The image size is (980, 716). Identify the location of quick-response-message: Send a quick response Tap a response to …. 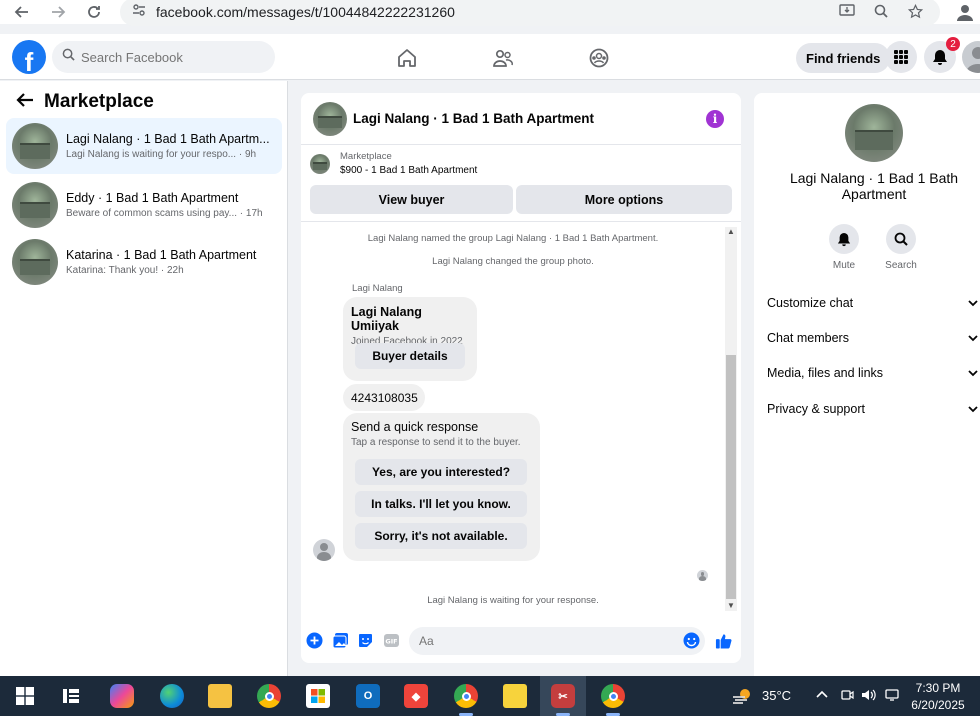
(441, 487).